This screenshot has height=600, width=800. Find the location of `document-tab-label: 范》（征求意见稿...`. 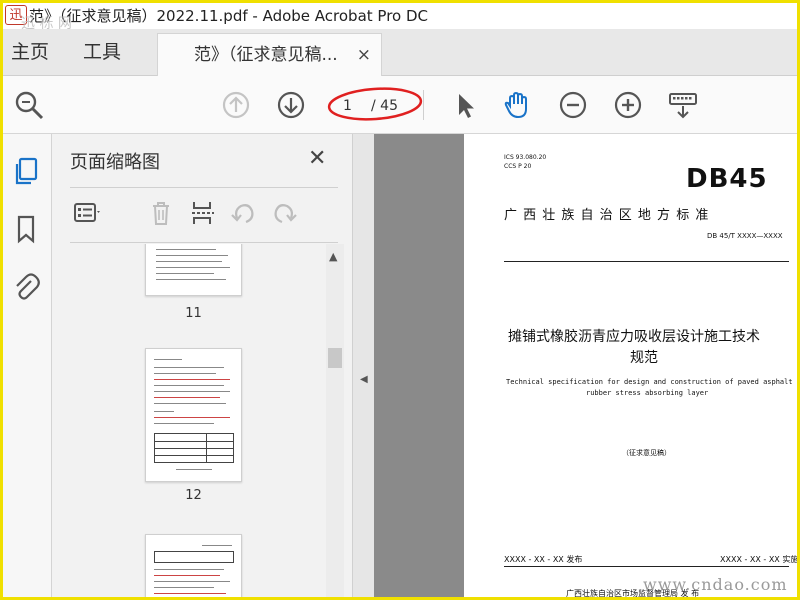

document-tab-label: 范》（征求意见稿... is located at coordinates (266, 55).